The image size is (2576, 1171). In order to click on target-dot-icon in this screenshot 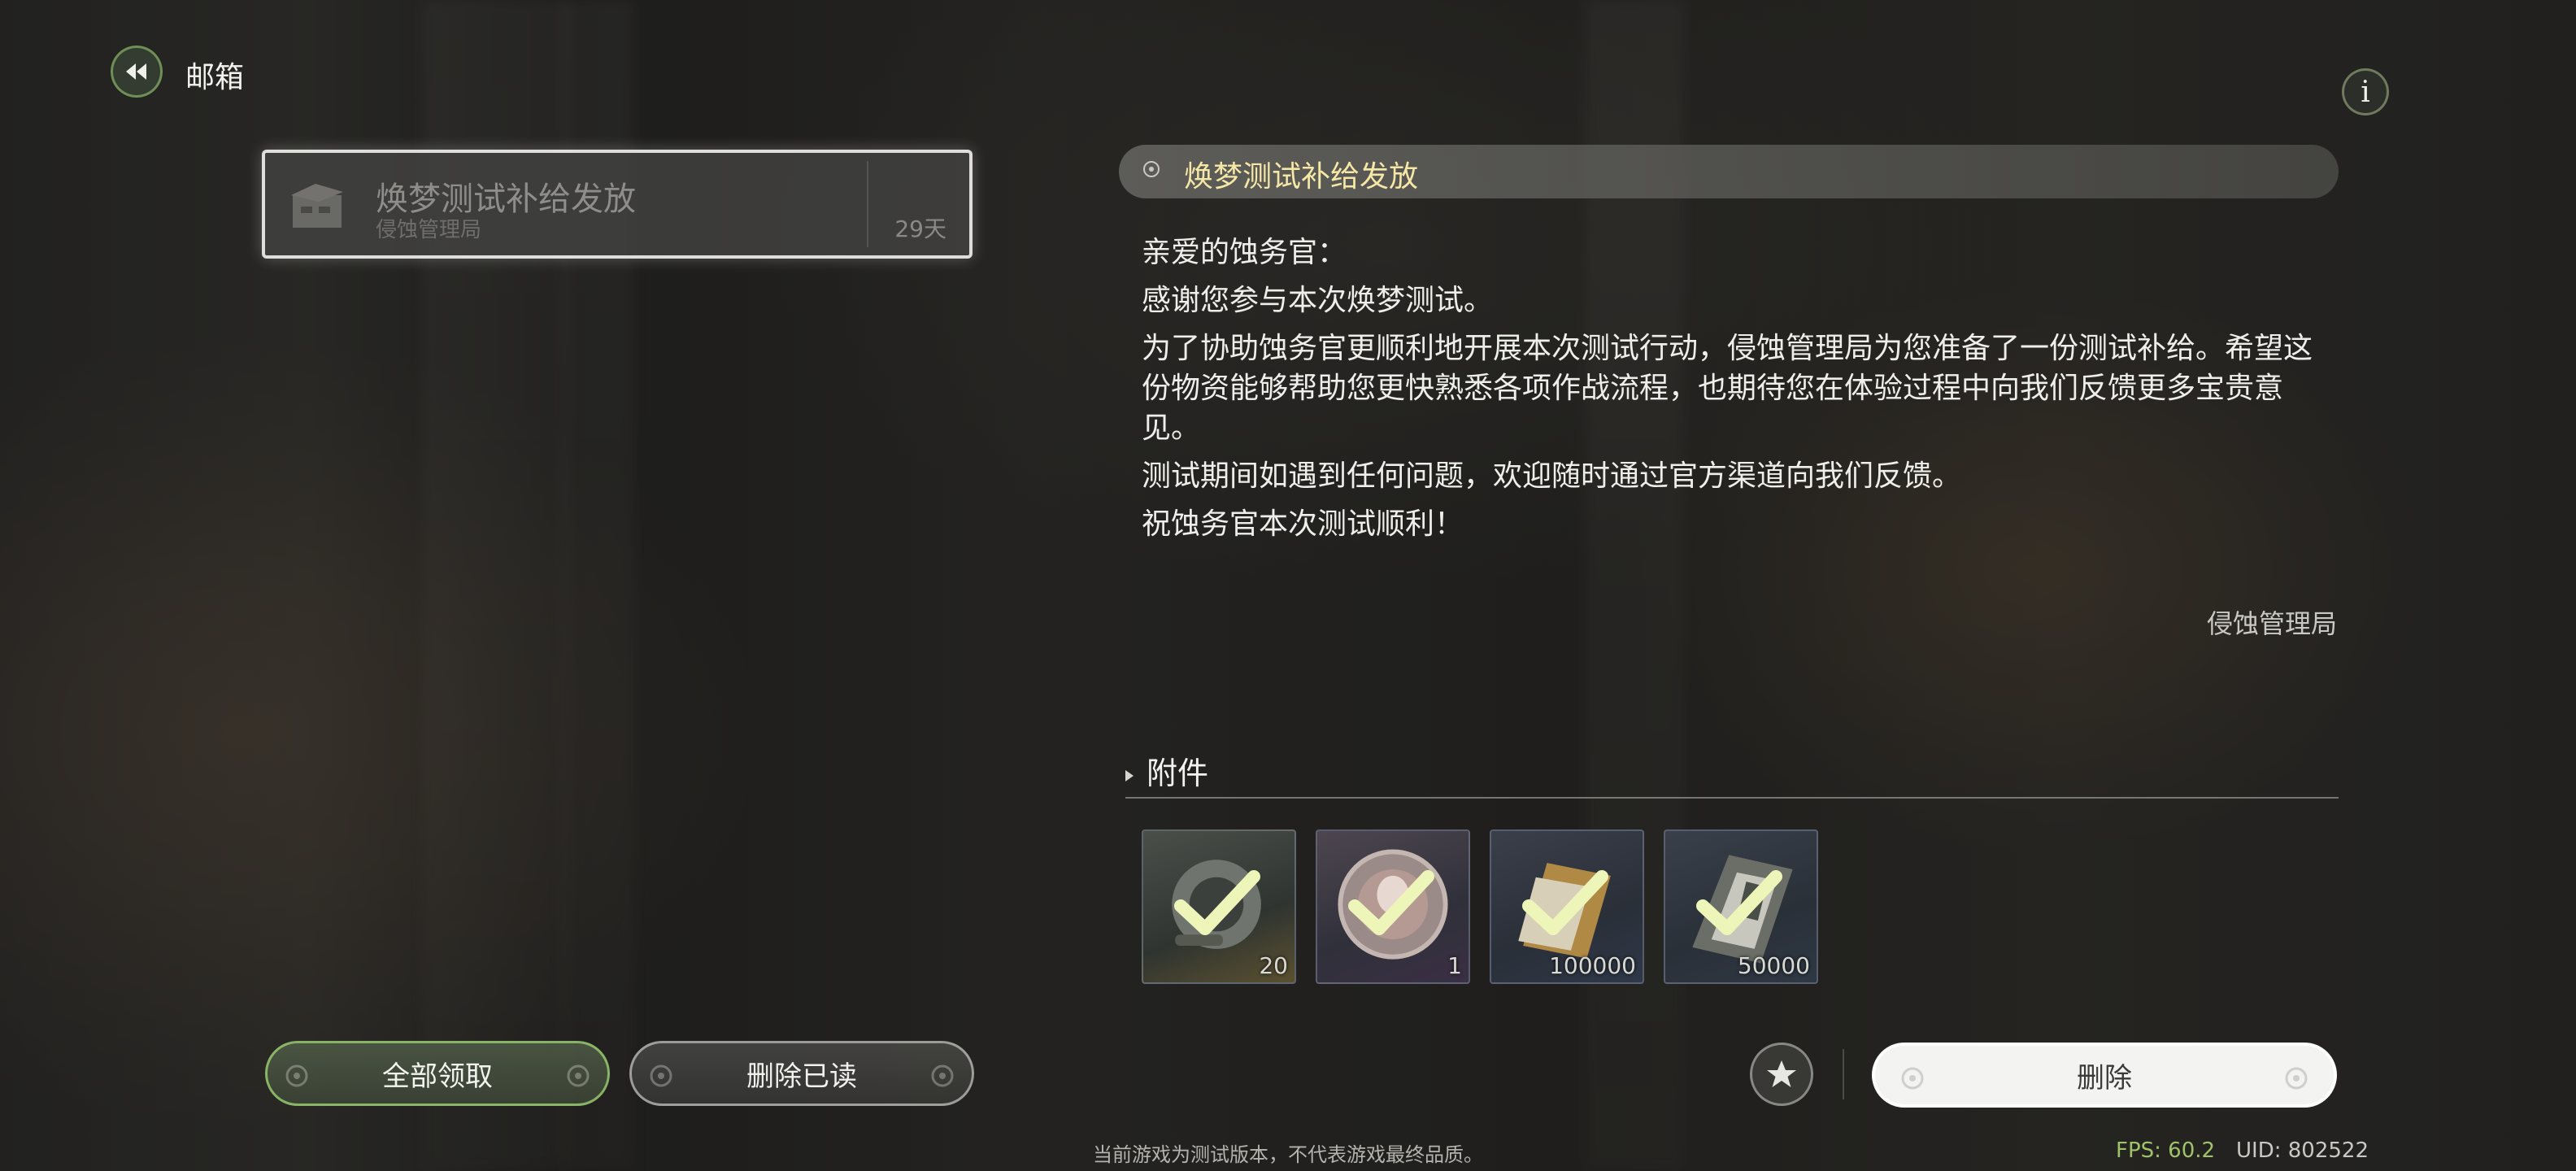, I will do `click(1151, 169)`.